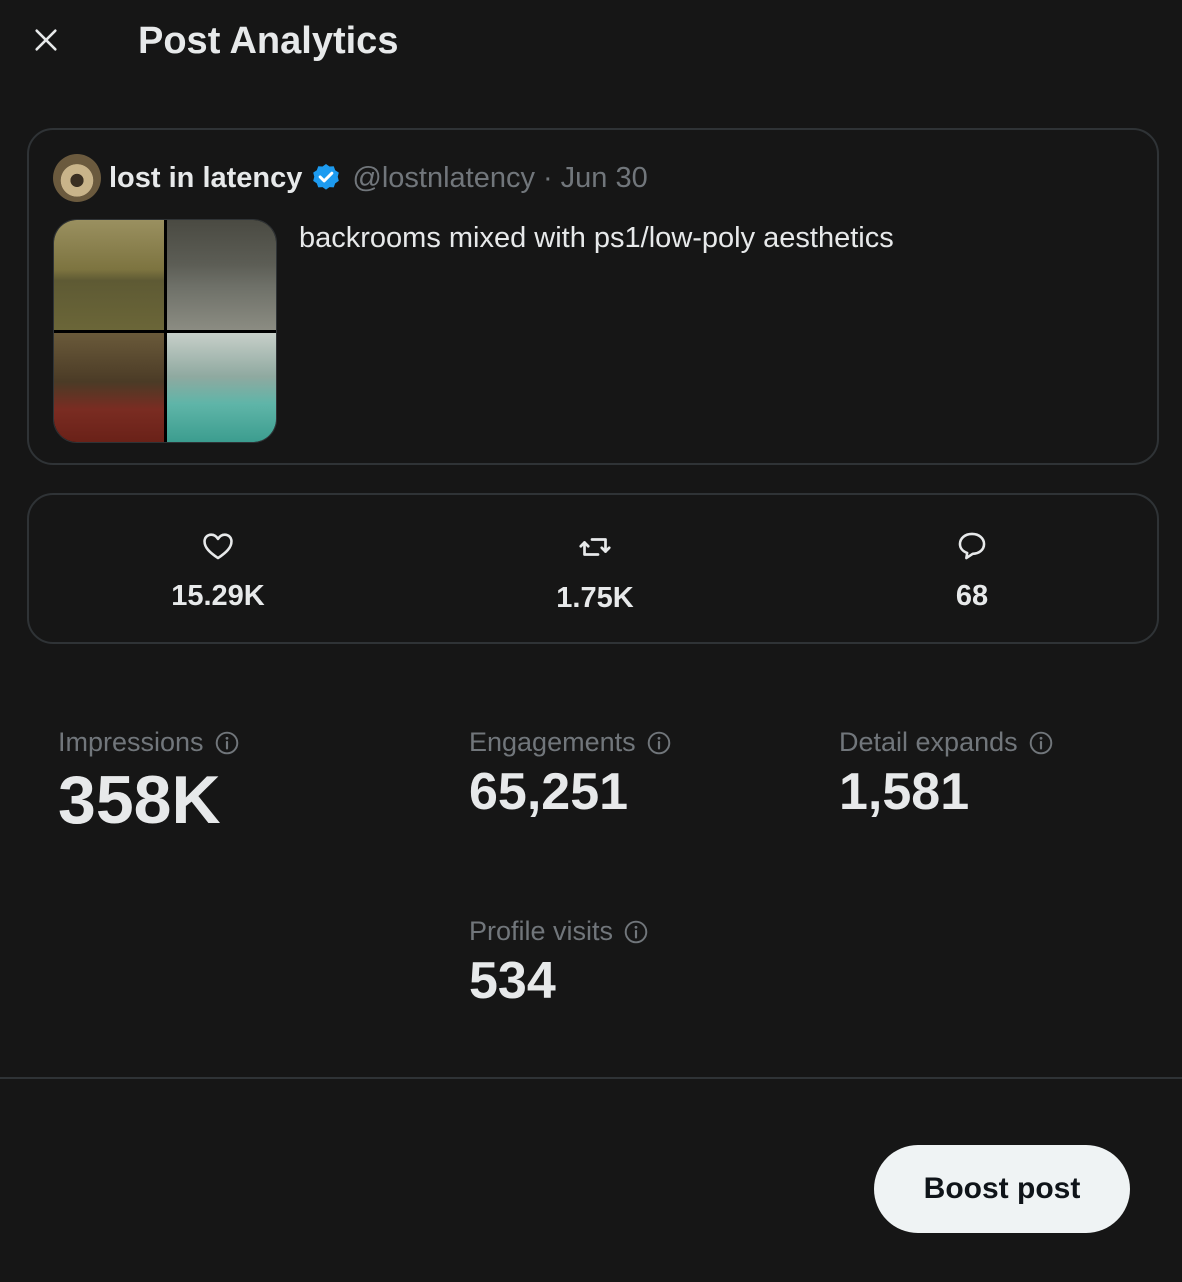  What do you see at coordinates (350, 178) in the screenshot?
I see `post-header: lost in latency @lostnlatency · Jun 30` at bounding box center [350, 178].